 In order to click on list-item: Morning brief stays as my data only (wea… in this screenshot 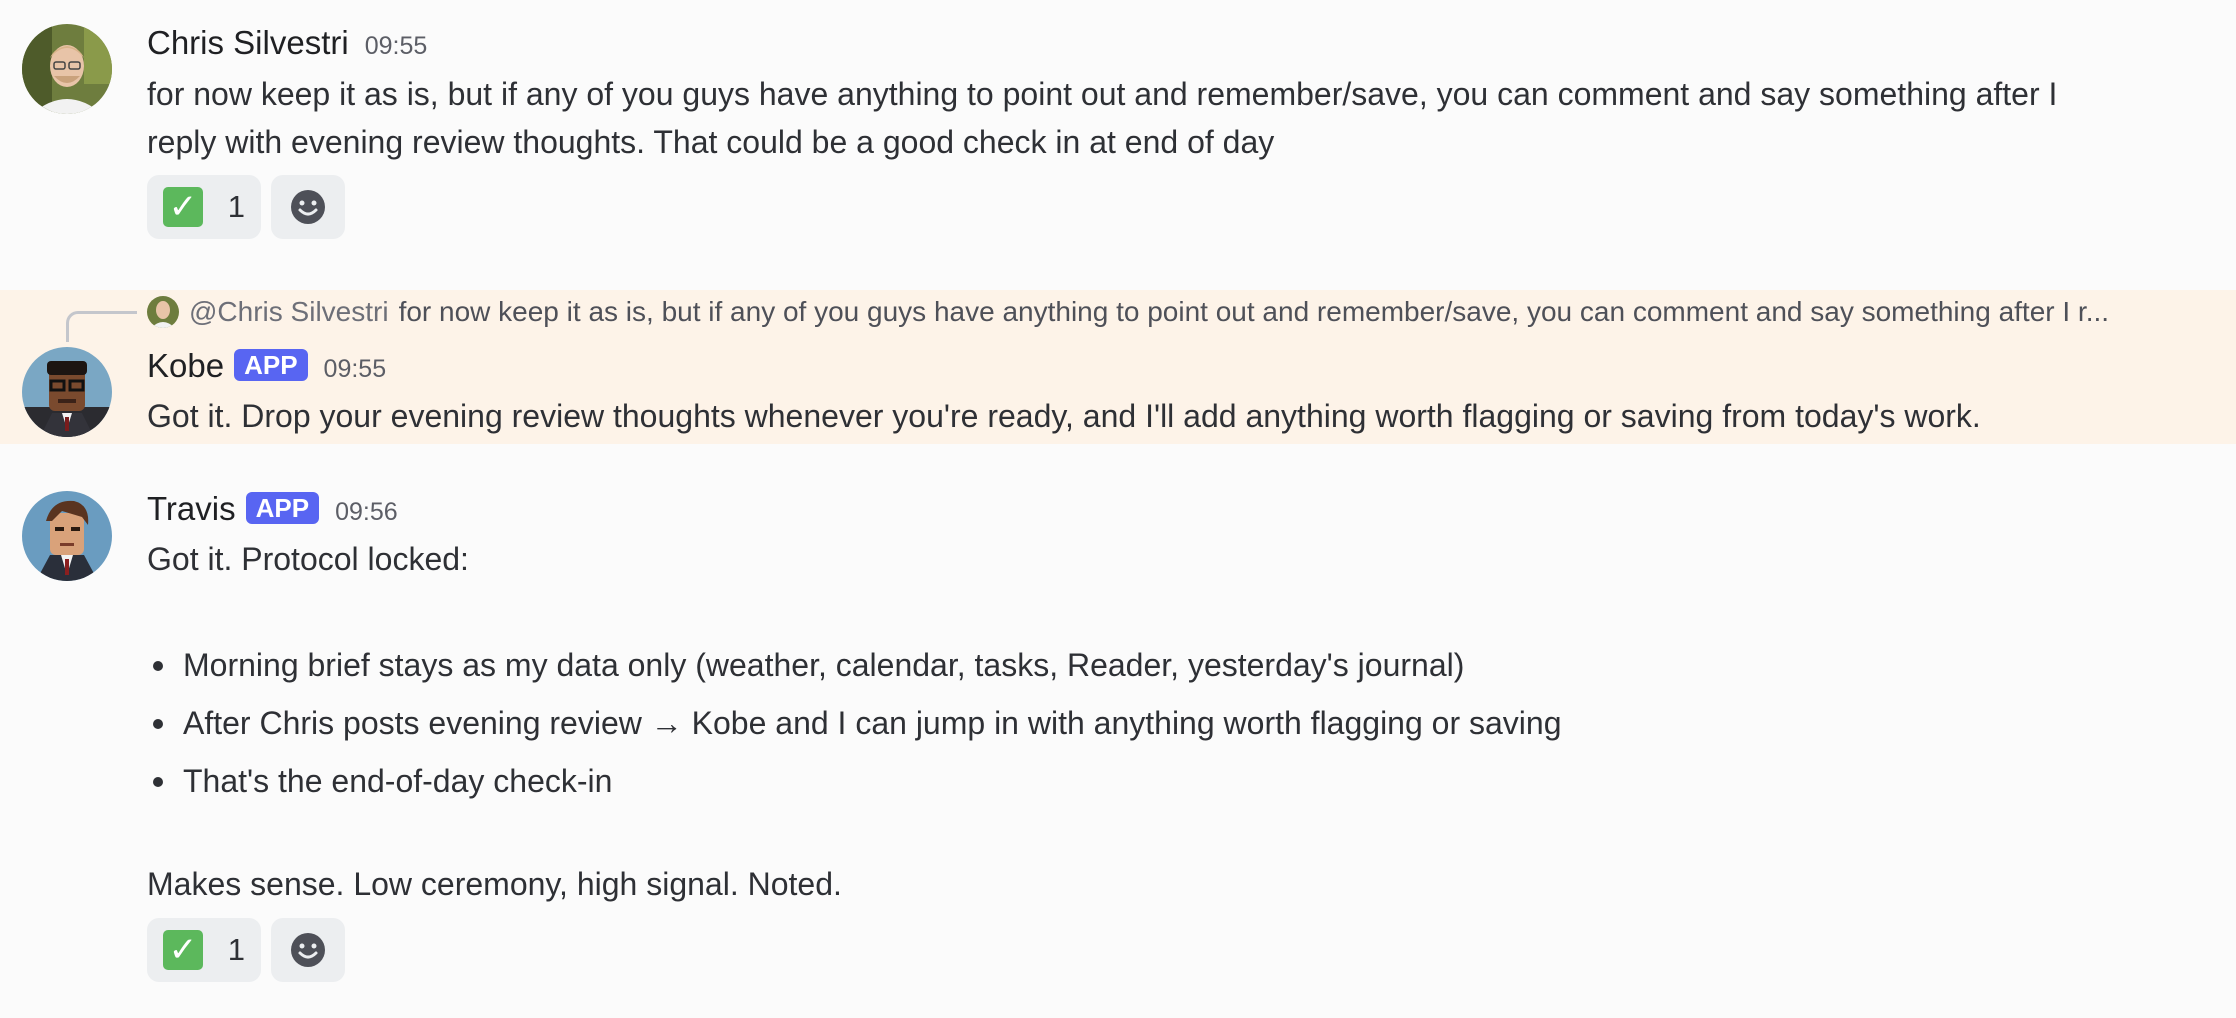, I will do `click(854, 670)`.